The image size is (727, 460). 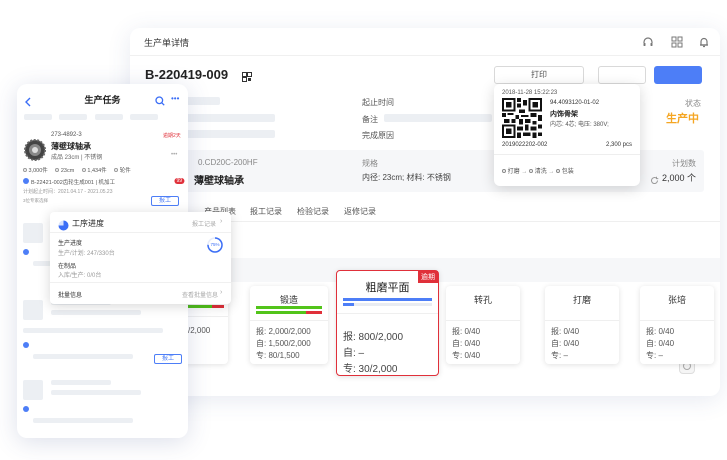 I want to click on step-card: 打磨 报: 0/40 自: 0/40 专: –, so click(x=582, y=325).